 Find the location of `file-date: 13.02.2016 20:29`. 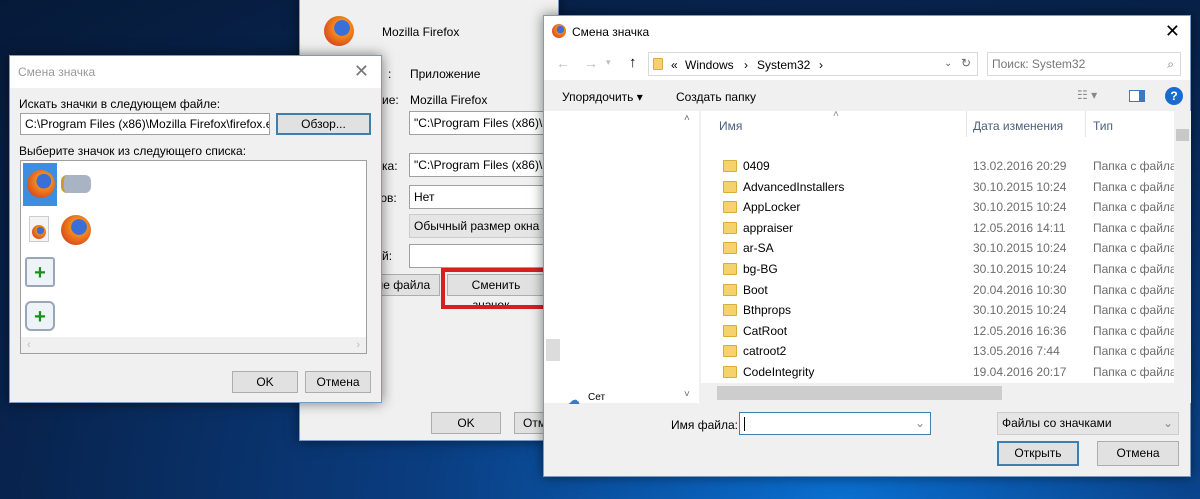

file-date: 13.02.2016 20:29 is located at coordinates (1020, 166).